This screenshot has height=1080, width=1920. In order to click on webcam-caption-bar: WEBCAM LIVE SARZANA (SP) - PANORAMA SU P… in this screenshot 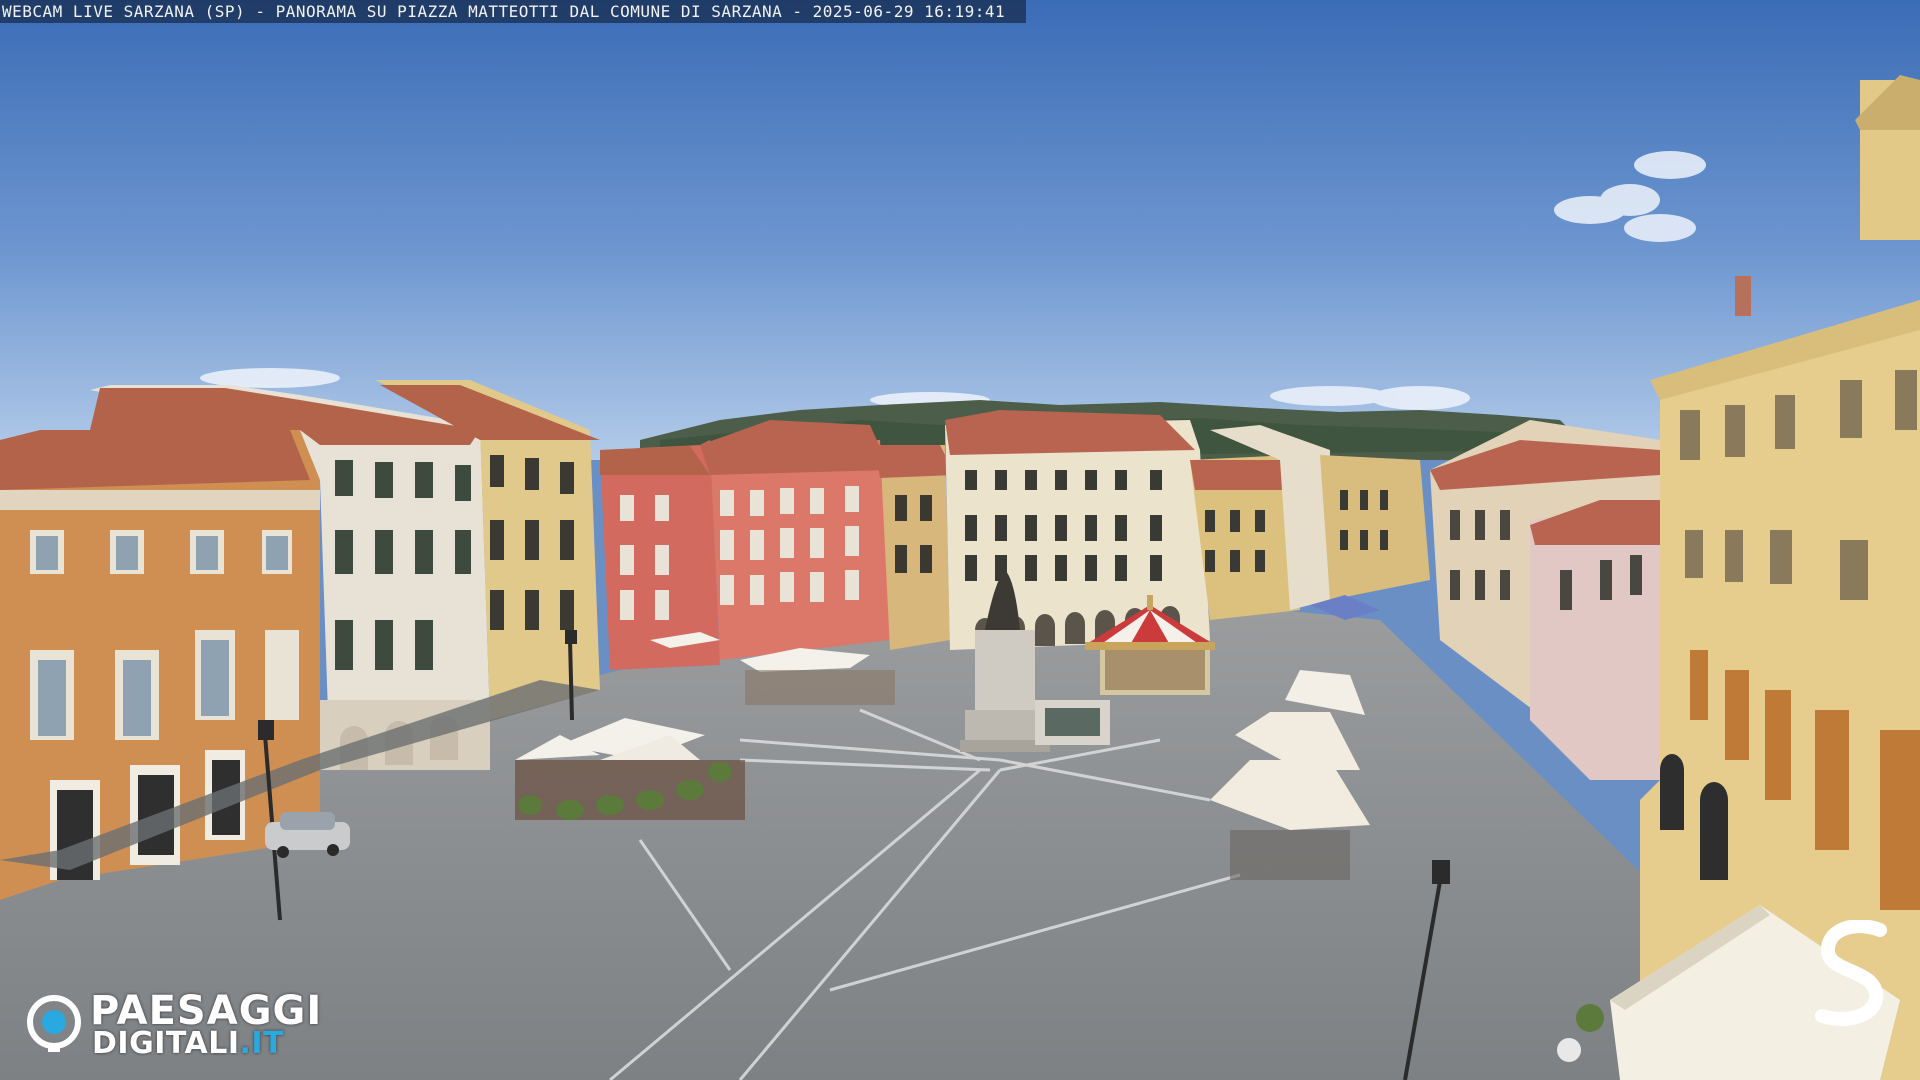, I will do `click(513, 11)`.